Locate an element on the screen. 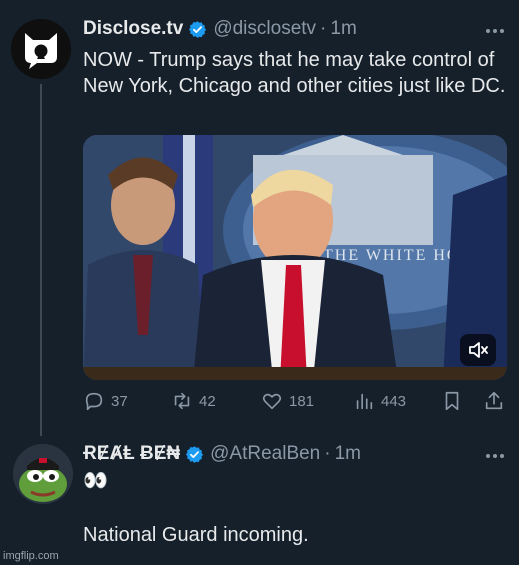  reply-button: 37 is located at coordinates (105, 401).